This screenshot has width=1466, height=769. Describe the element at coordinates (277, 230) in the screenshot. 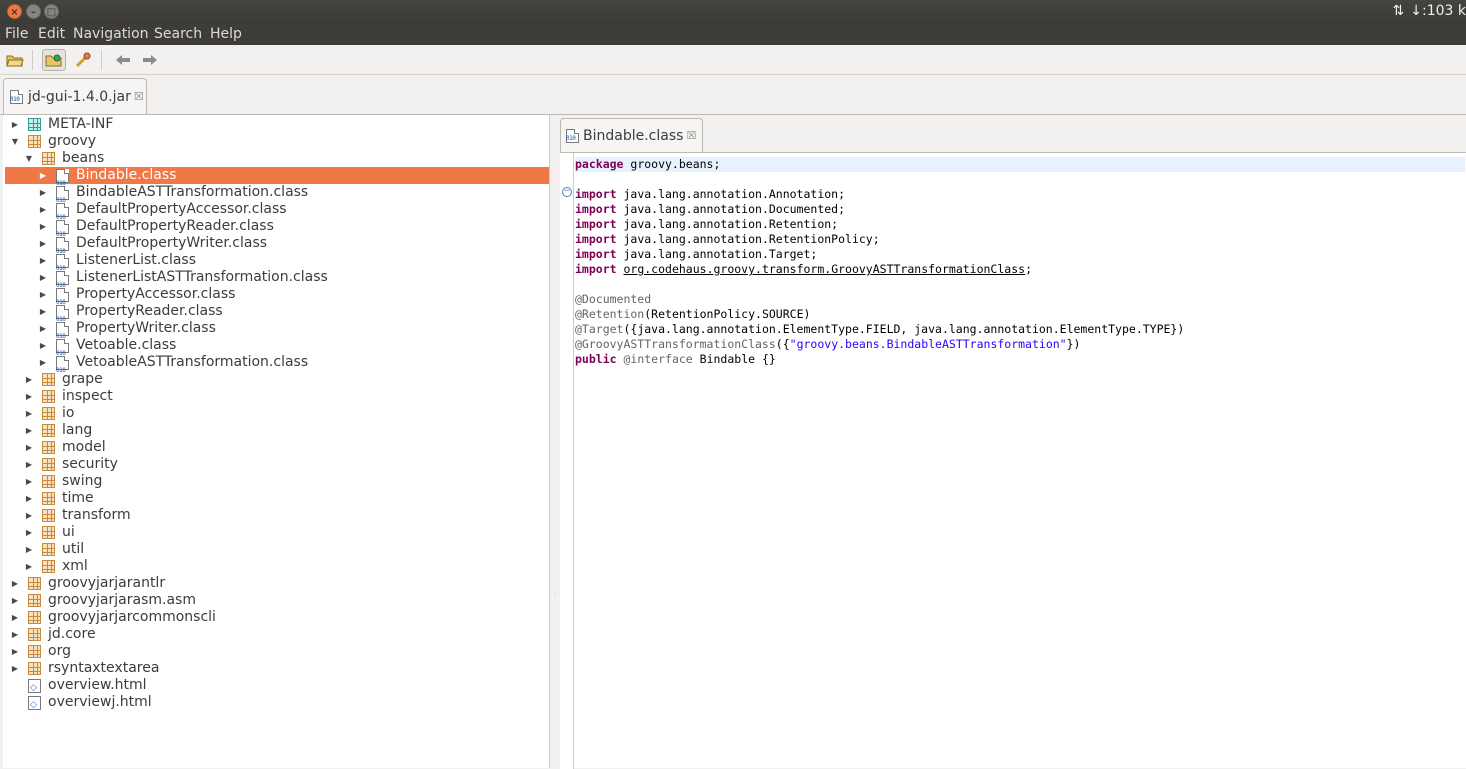

I see `tree-row: ▶ DefaultPropertyReader.class` at that location.